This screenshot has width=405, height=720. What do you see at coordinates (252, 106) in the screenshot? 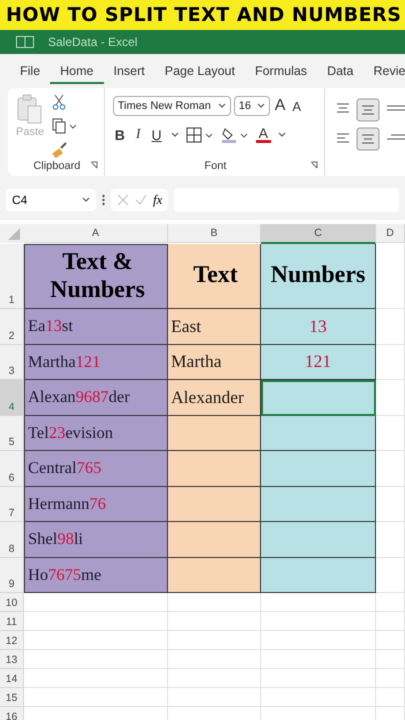
I see `font-size-dropdown: 16` at bounding box center [252, 106].